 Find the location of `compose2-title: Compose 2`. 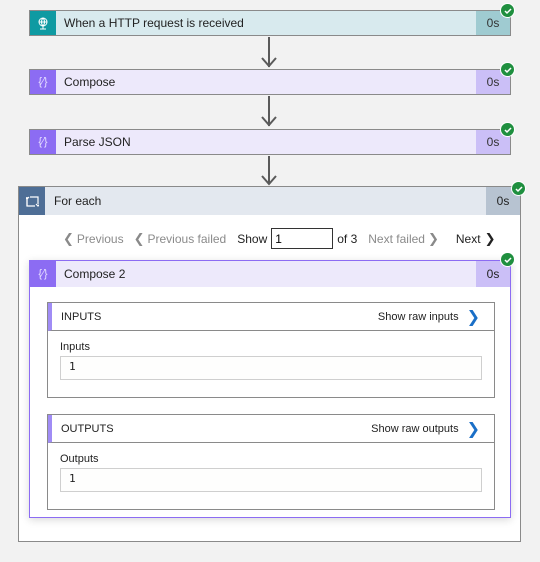

compose2-title: Compose 2 is located at coordinates (95, 274).